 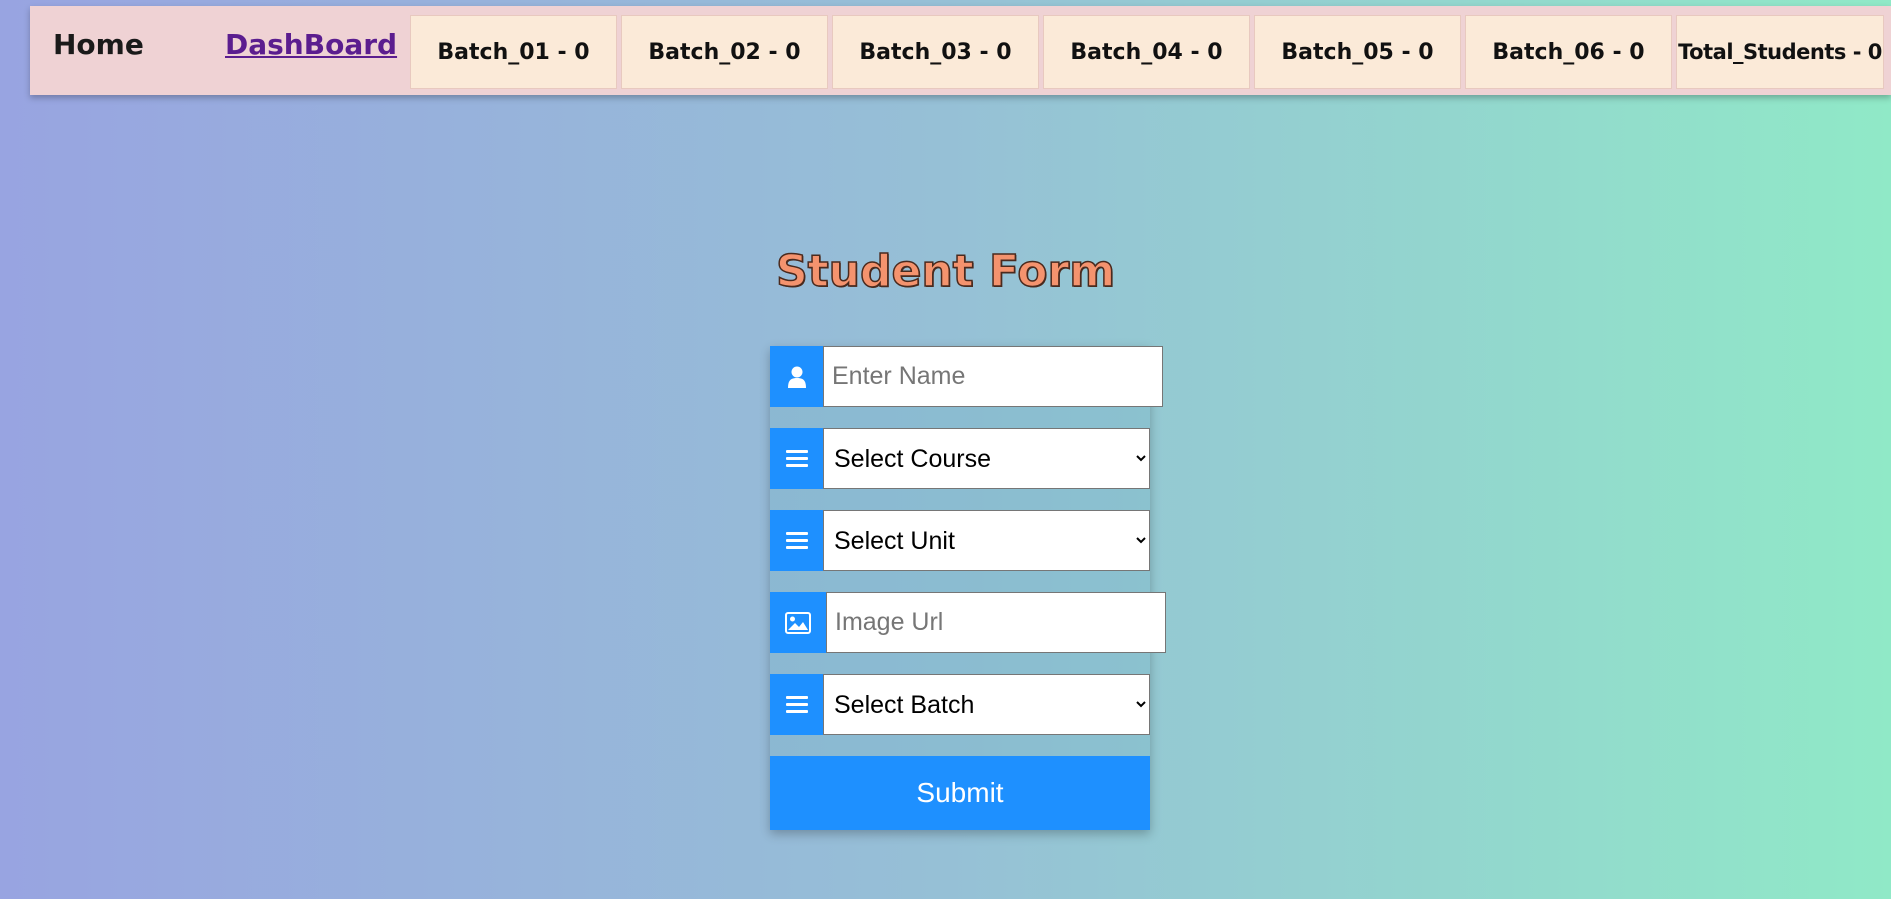 I want to click on user-icon, so click(x=796, y=376).